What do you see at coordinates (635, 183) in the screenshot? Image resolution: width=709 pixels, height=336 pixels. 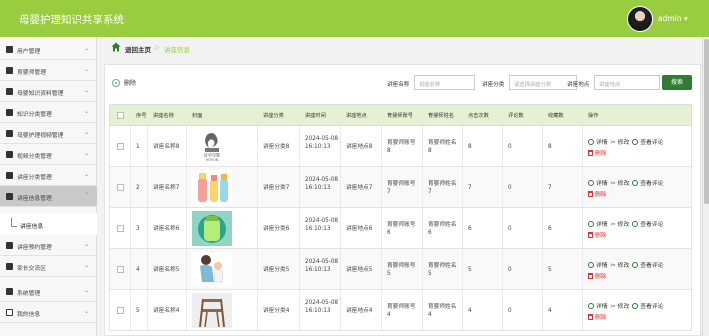 I see `comments-icon` at bounding box center [635, 183].